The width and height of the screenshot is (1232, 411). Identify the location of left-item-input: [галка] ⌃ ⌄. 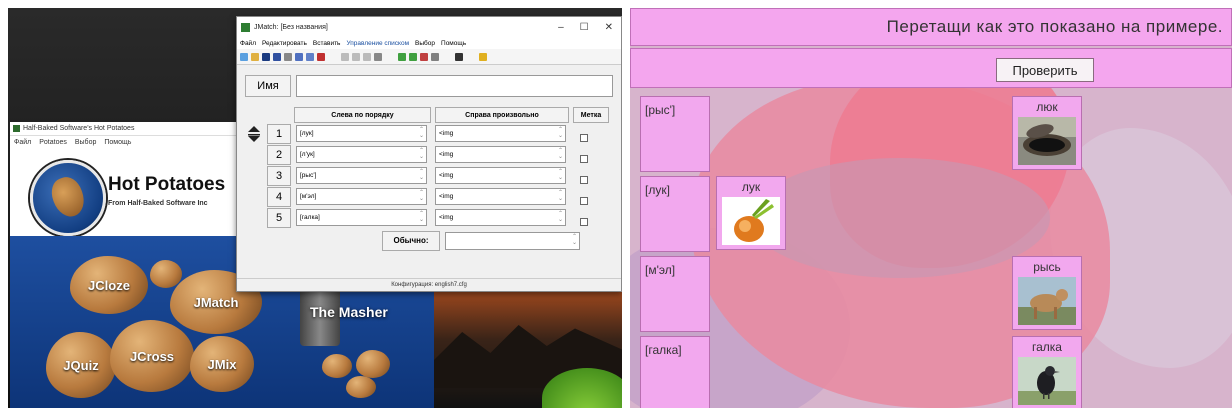
(361, 217).